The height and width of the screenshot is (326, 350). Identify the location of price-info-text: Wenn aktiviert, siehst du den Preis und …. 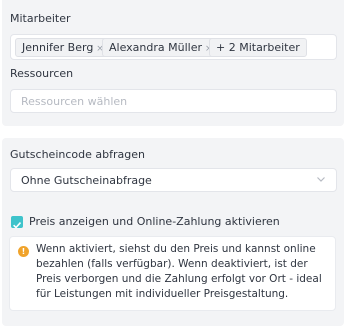
(179, 271).